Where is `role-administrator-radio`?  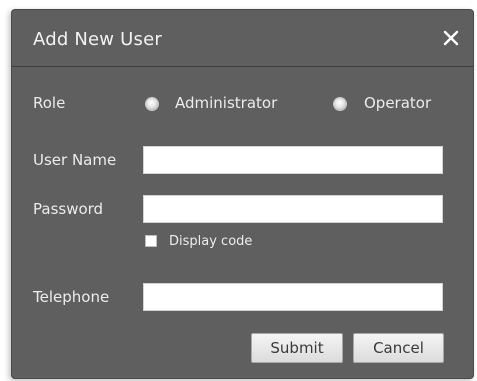
role-administrator-radio is located at coordinates (152, 104).